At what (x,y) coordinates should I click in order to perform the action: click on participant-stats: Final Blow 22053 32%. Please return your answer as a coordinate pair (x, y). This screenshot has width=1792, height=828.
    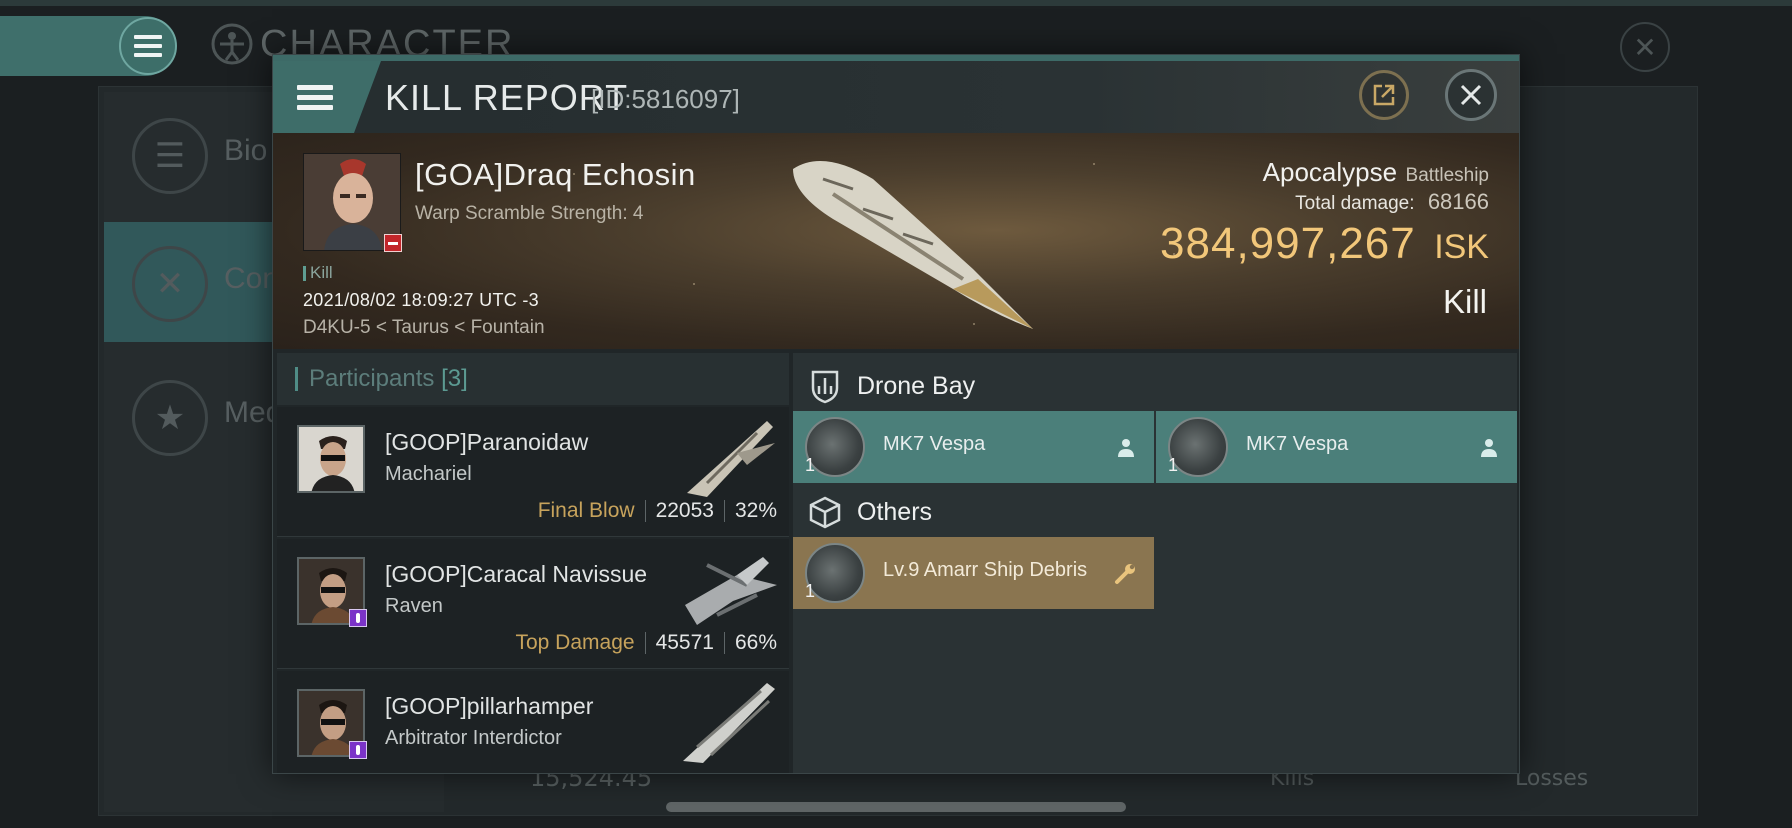
    Looking at the image, I should click on (657, 511).